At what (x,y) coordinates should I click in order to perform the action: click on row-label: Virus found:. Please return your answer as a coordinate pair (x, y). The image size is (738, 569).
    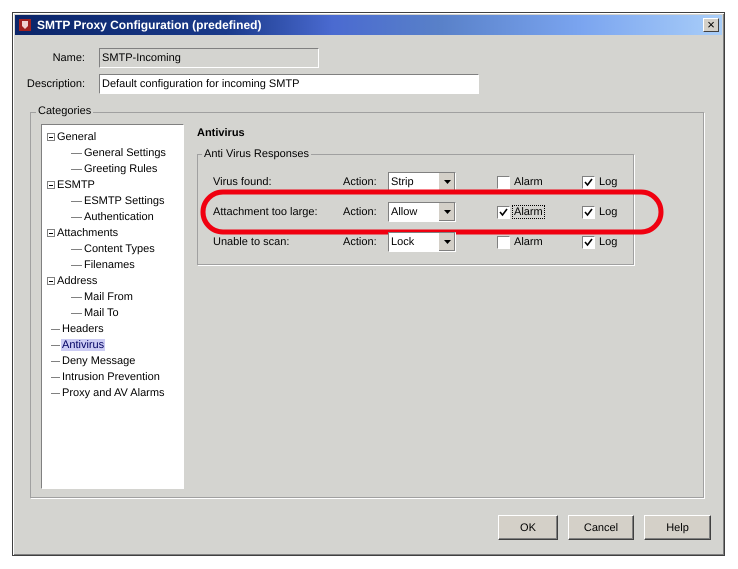
    Looking at the image, I should click on (243, 182).